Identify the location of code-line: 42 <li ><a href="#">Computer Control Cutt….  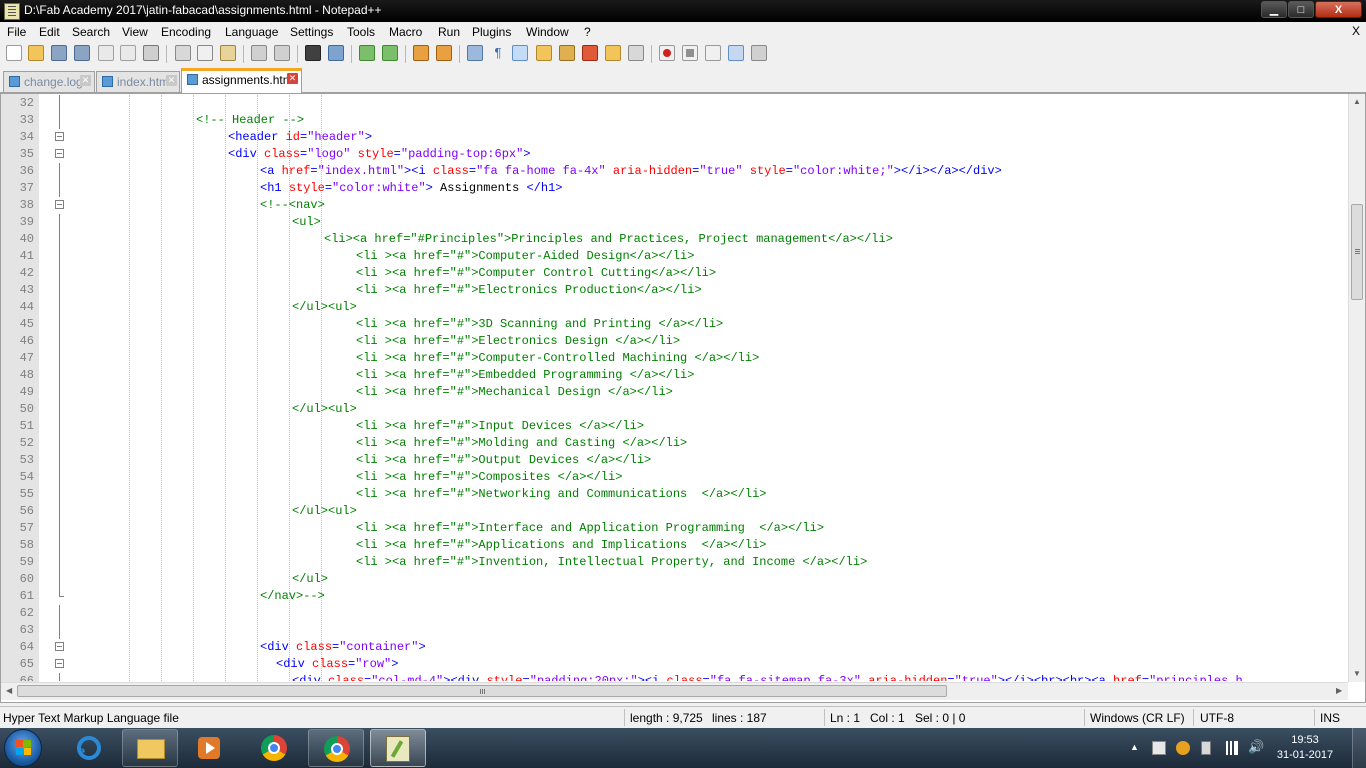
(675, 273).